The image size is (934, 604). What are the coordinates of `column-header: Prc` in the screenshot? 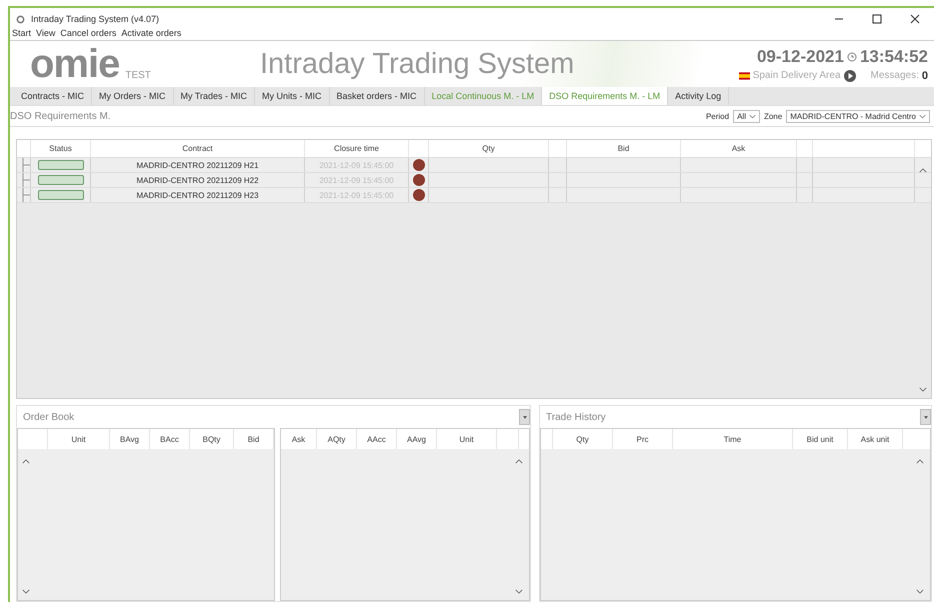 It's located at (643, 439).